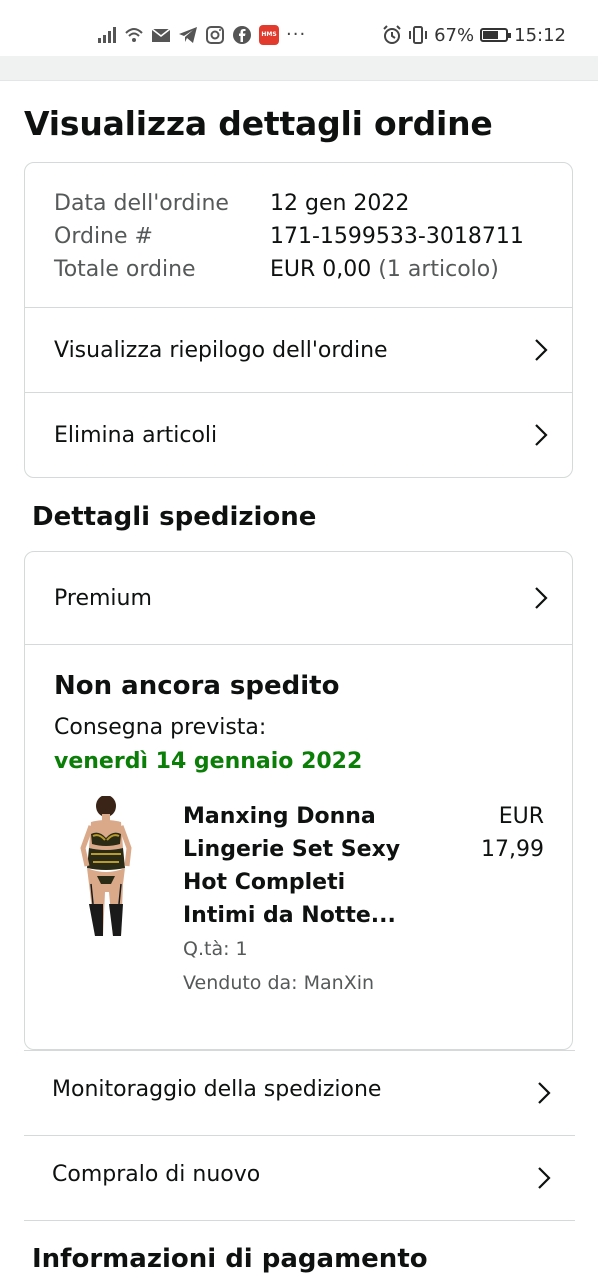  I want to click on signal-icon, so click(107, 35).